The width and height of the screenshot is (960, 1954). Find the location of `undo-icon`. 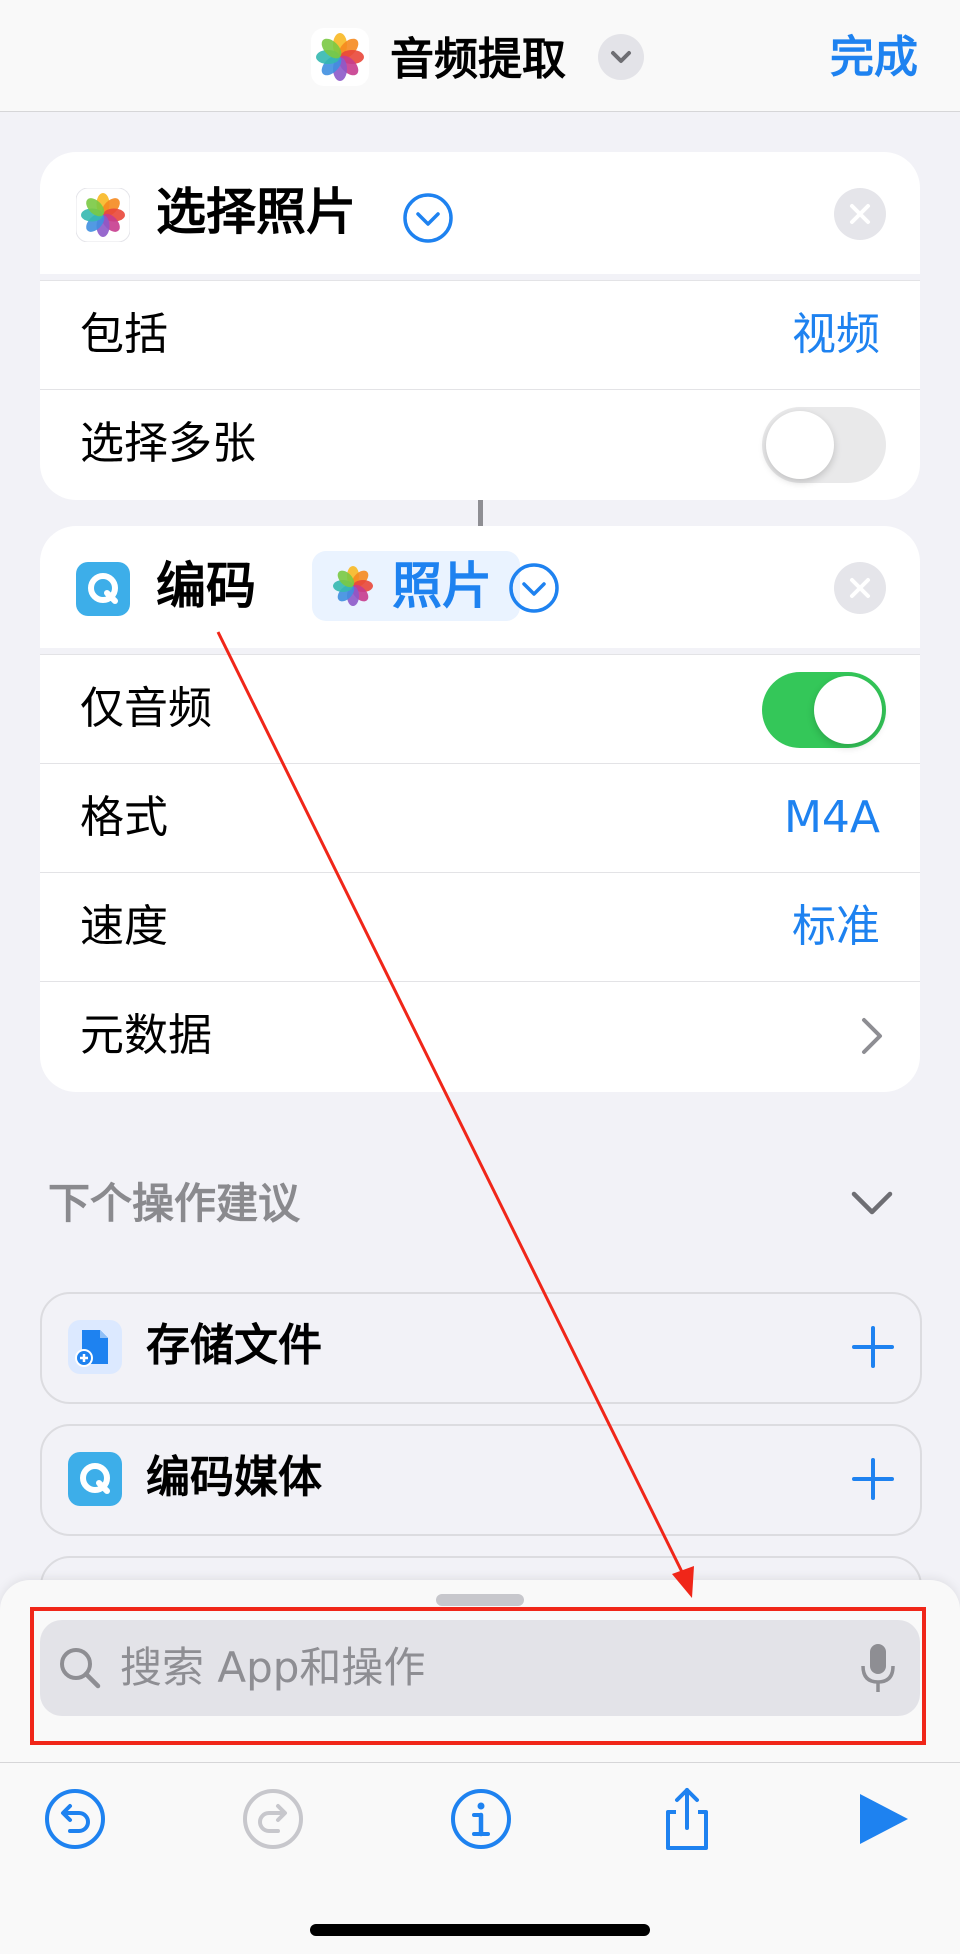

undo-icon is located at coordinates (75, 1819).